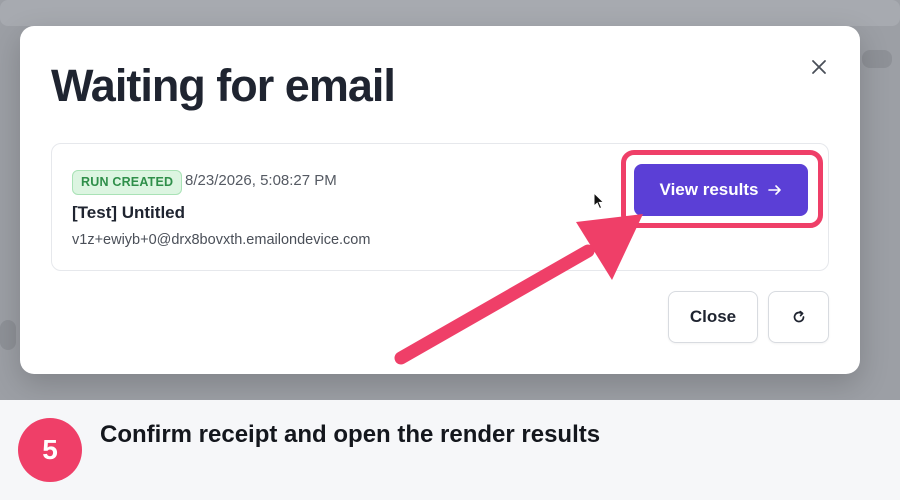  Describe the element at coordinates (709, 189) in the screenshot. I see `view-results-label: View results` at that location.